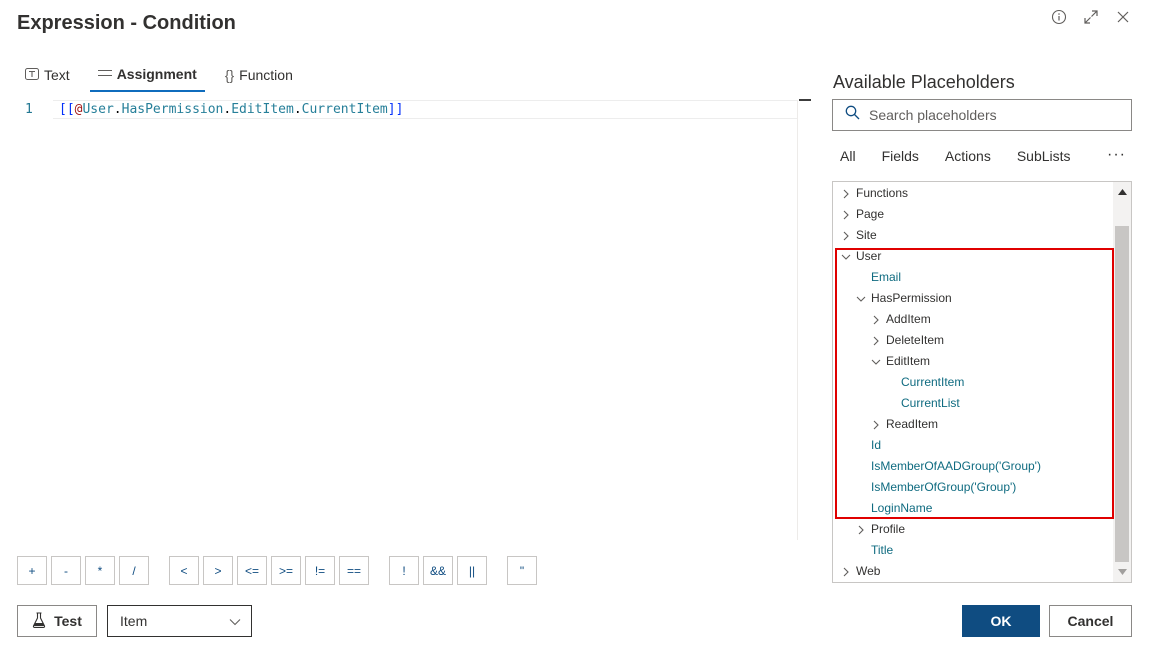 This screenshot has width=1150, height=649. Describe the element at coordinates (522, 570) in the screenshot. I see `operator-quote-button: "` at that location.